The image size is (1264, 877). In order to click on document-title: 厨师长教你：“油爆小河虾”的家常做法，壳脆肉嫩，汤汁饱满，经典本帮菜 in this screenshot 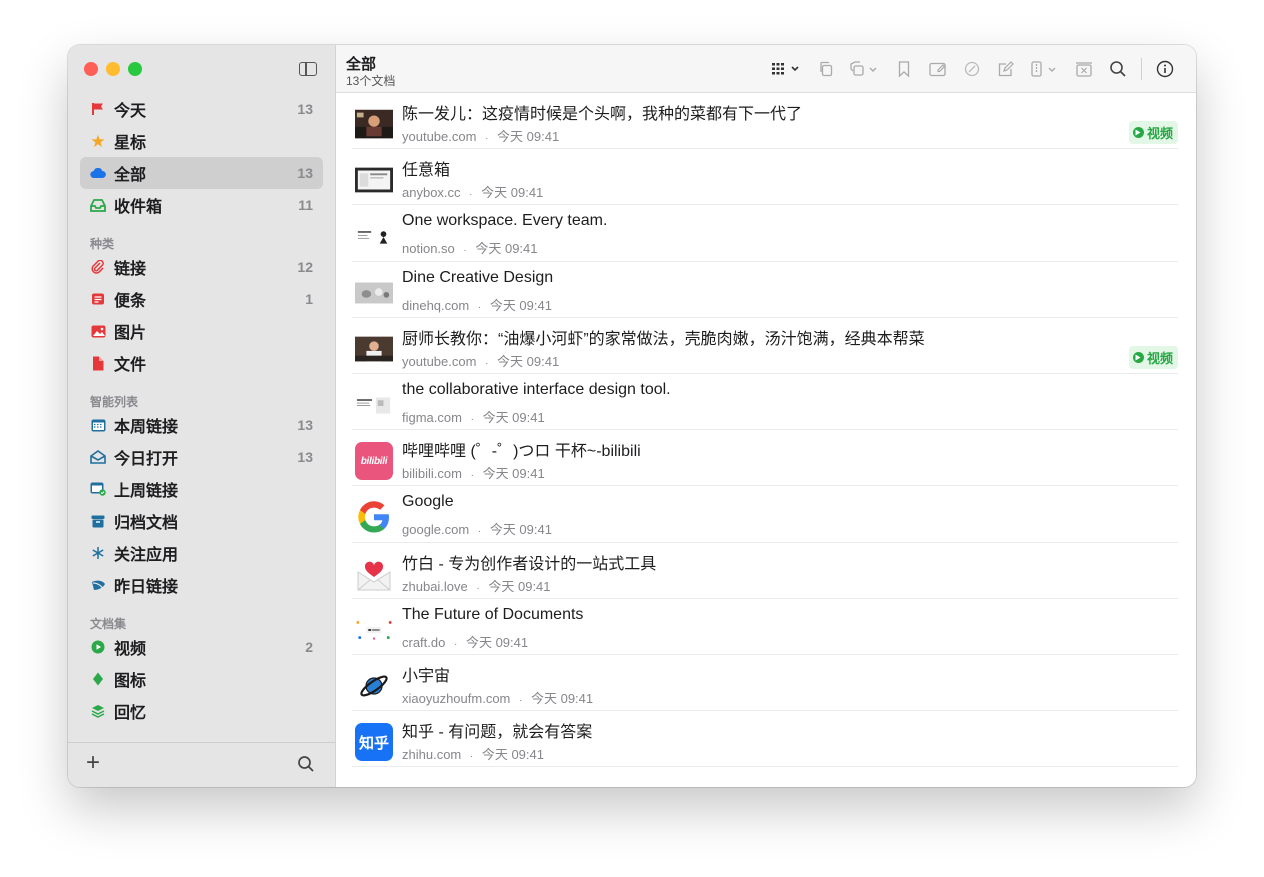, I will do `click(663, 339)`.